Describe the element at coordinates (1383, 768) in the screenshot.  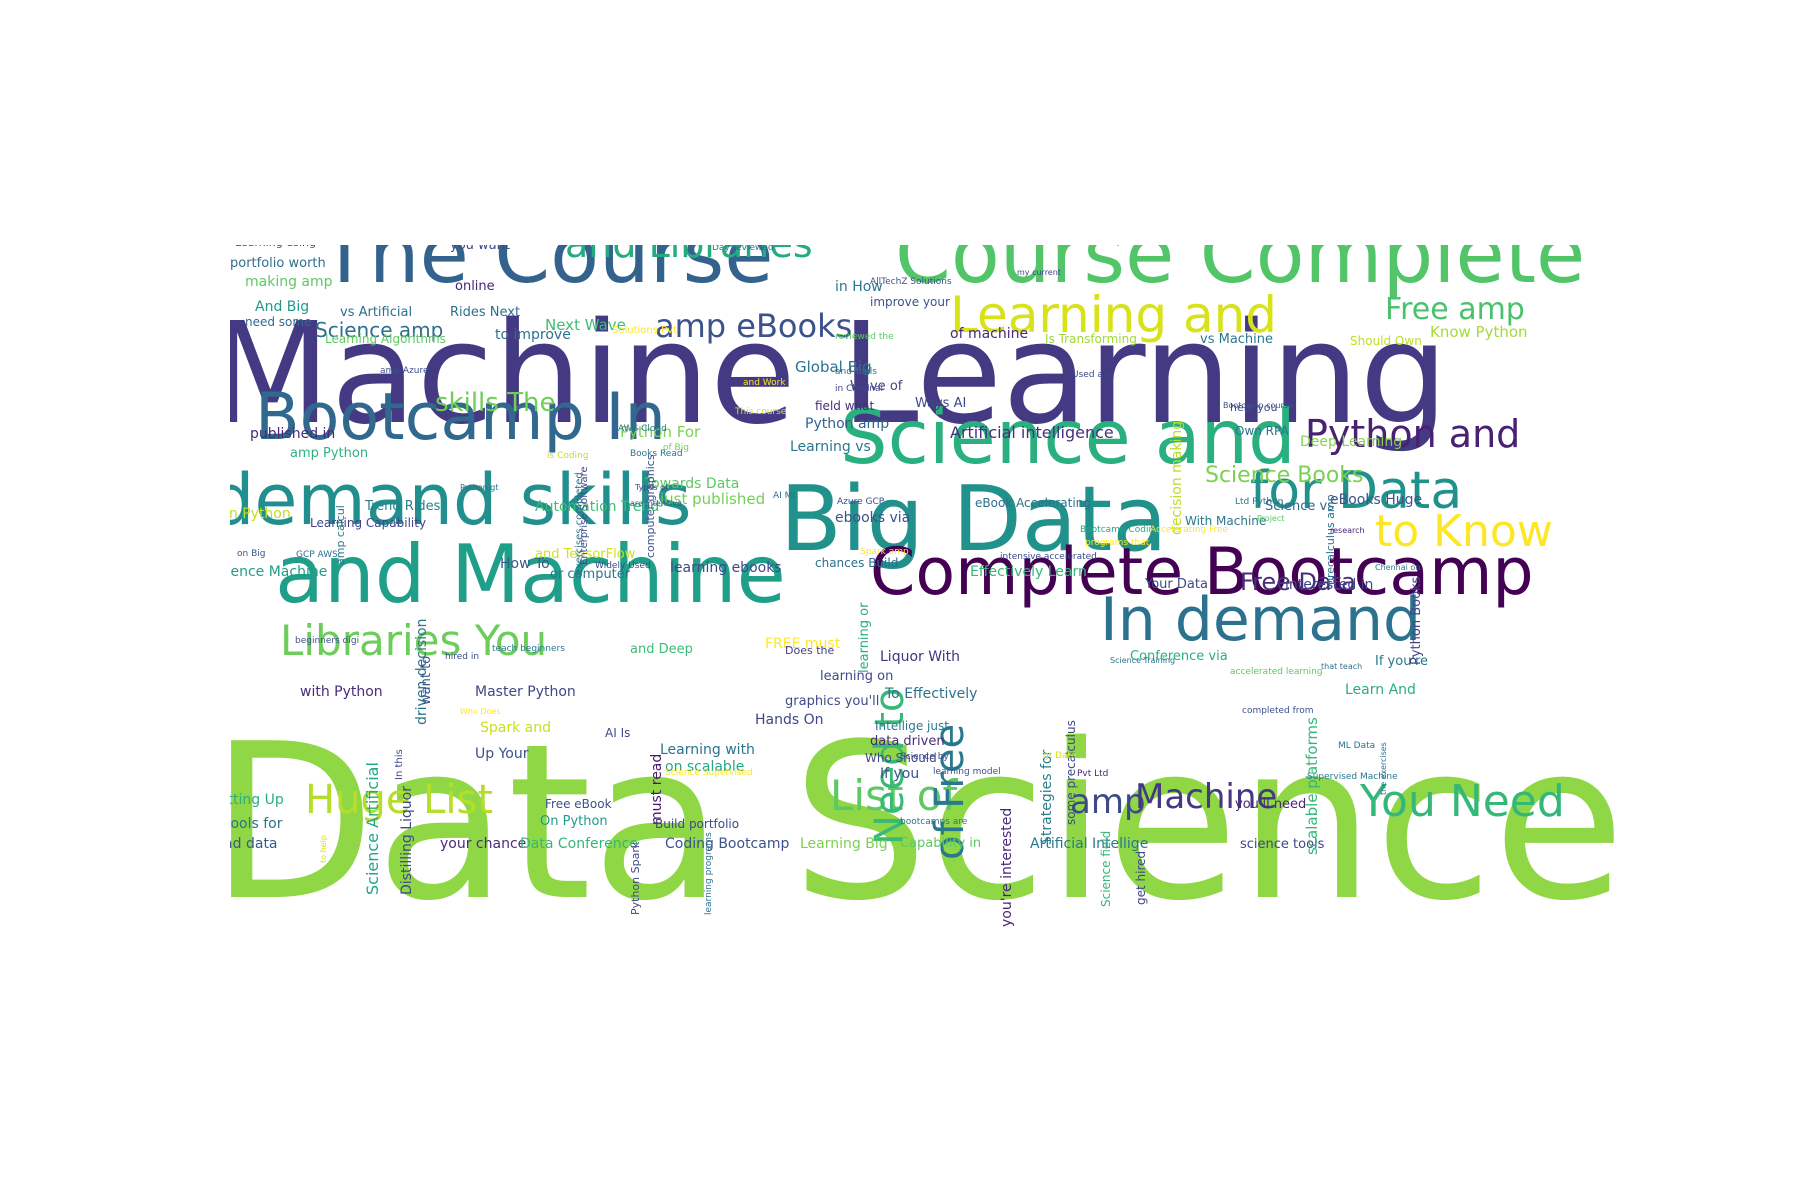
I see `word-the-exercises: the exercises` at that location.